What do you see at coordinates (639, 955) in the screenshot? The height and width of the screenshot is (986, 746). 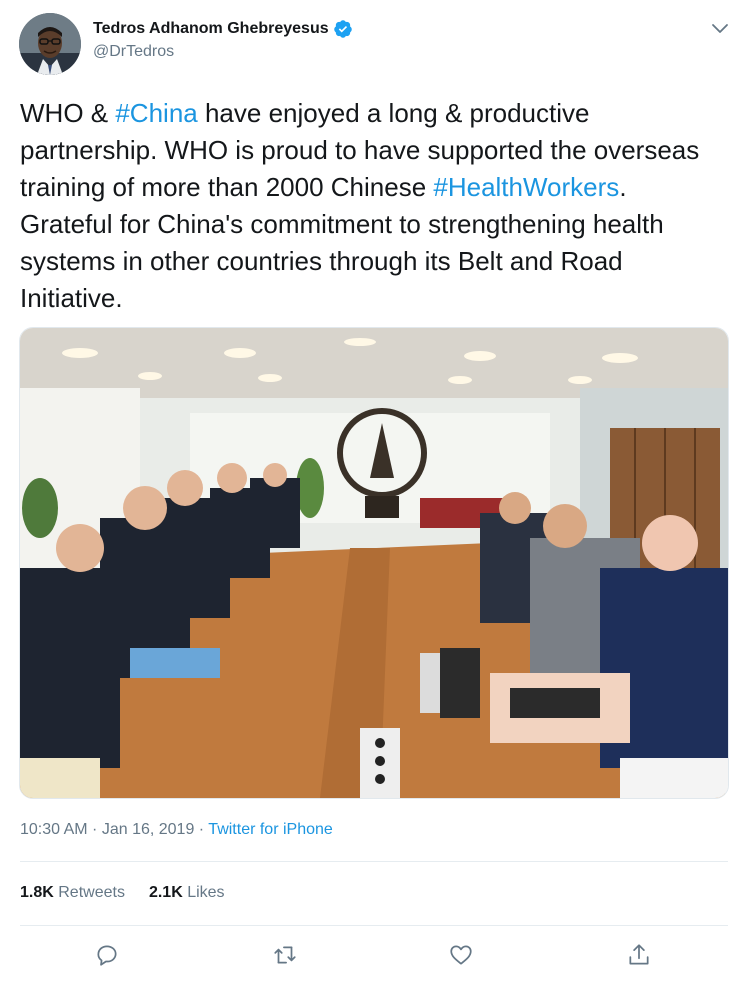 I see `share-icon` at bounding box center [639, 955].